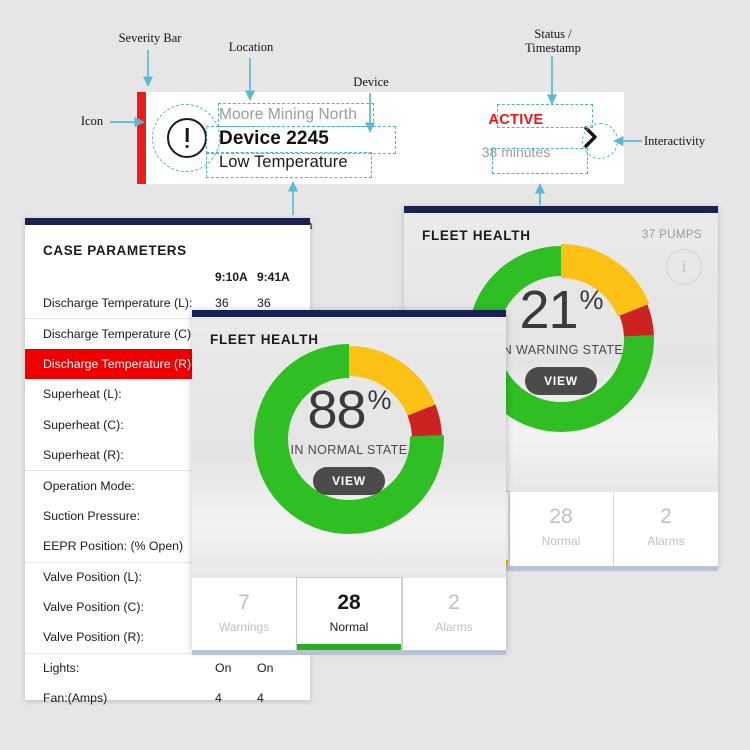  What do you see at coordinates (675, 141) in the screenshot?
I see `annotation-interactivity: Interactivity` at bounding box center [675, 141].